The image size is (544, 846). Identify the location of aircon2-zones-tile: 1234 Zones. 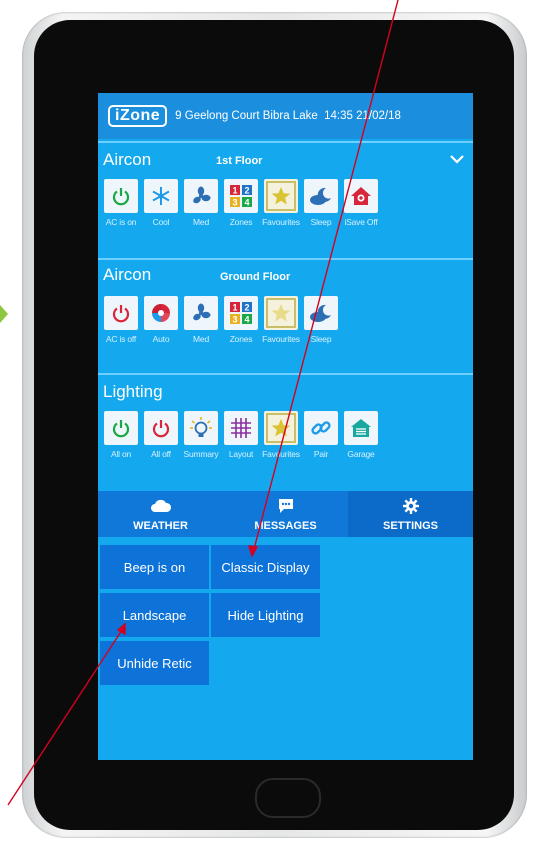
(241, 320).